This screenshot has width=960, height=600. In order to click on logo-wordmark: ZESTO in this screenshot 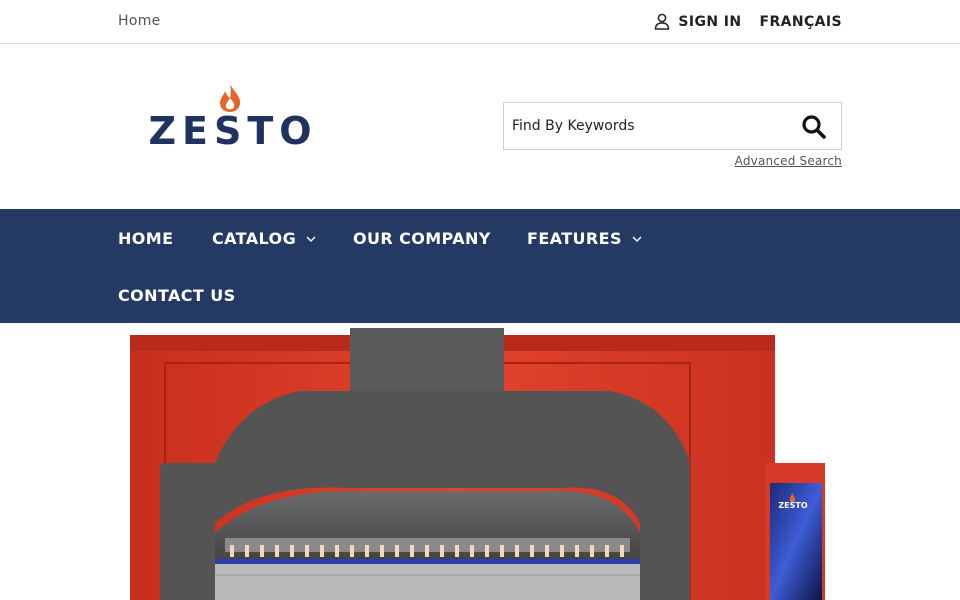, I will do `click(232, 127)`.